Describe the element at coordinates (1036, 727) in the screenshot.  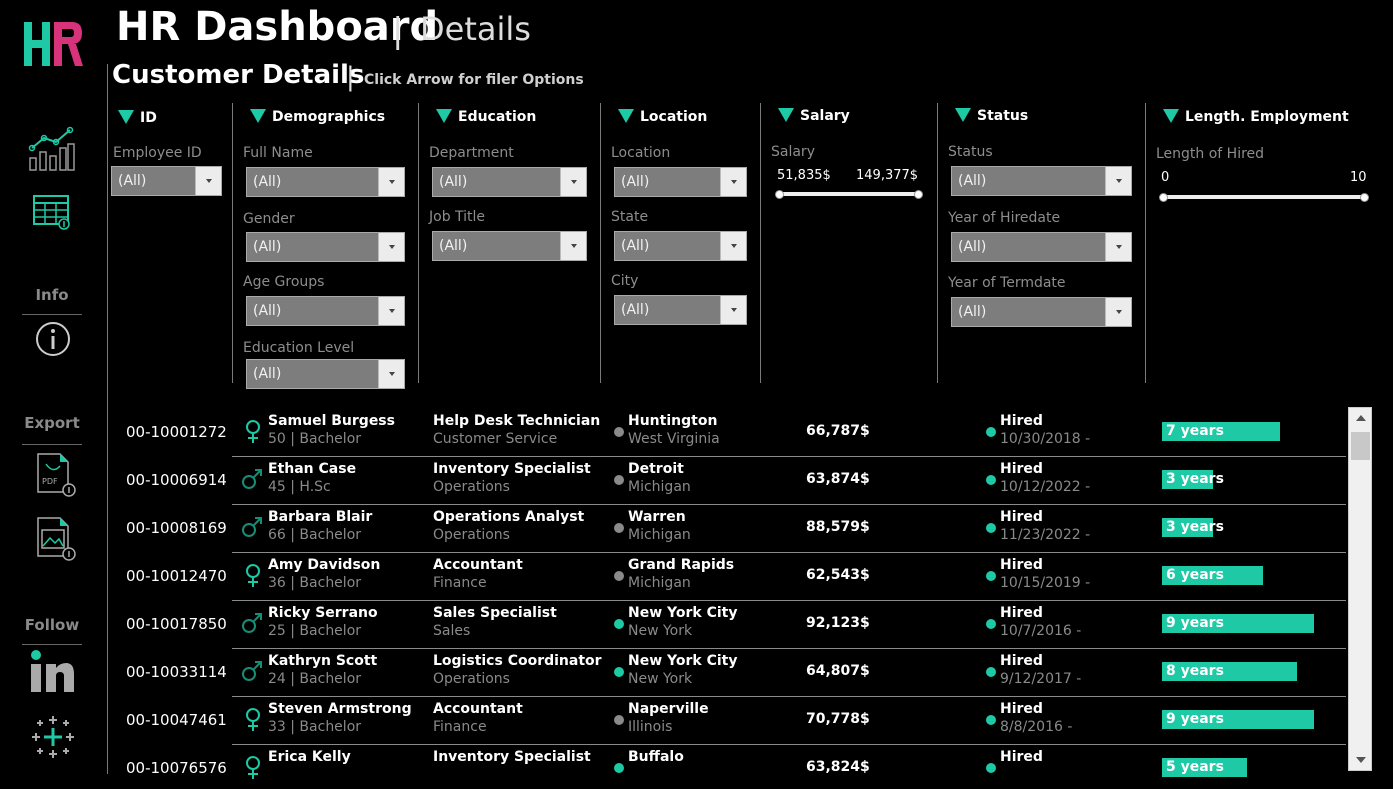
I see `hire-date: 8/8/2016 -` at that location.